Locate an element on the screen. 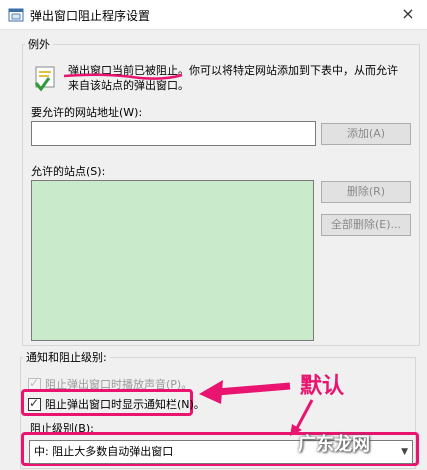 This screenshot has height=470, width=427. title-bar: 弹出窗口阻止程序设置 × is located at coordinates (213, 15).